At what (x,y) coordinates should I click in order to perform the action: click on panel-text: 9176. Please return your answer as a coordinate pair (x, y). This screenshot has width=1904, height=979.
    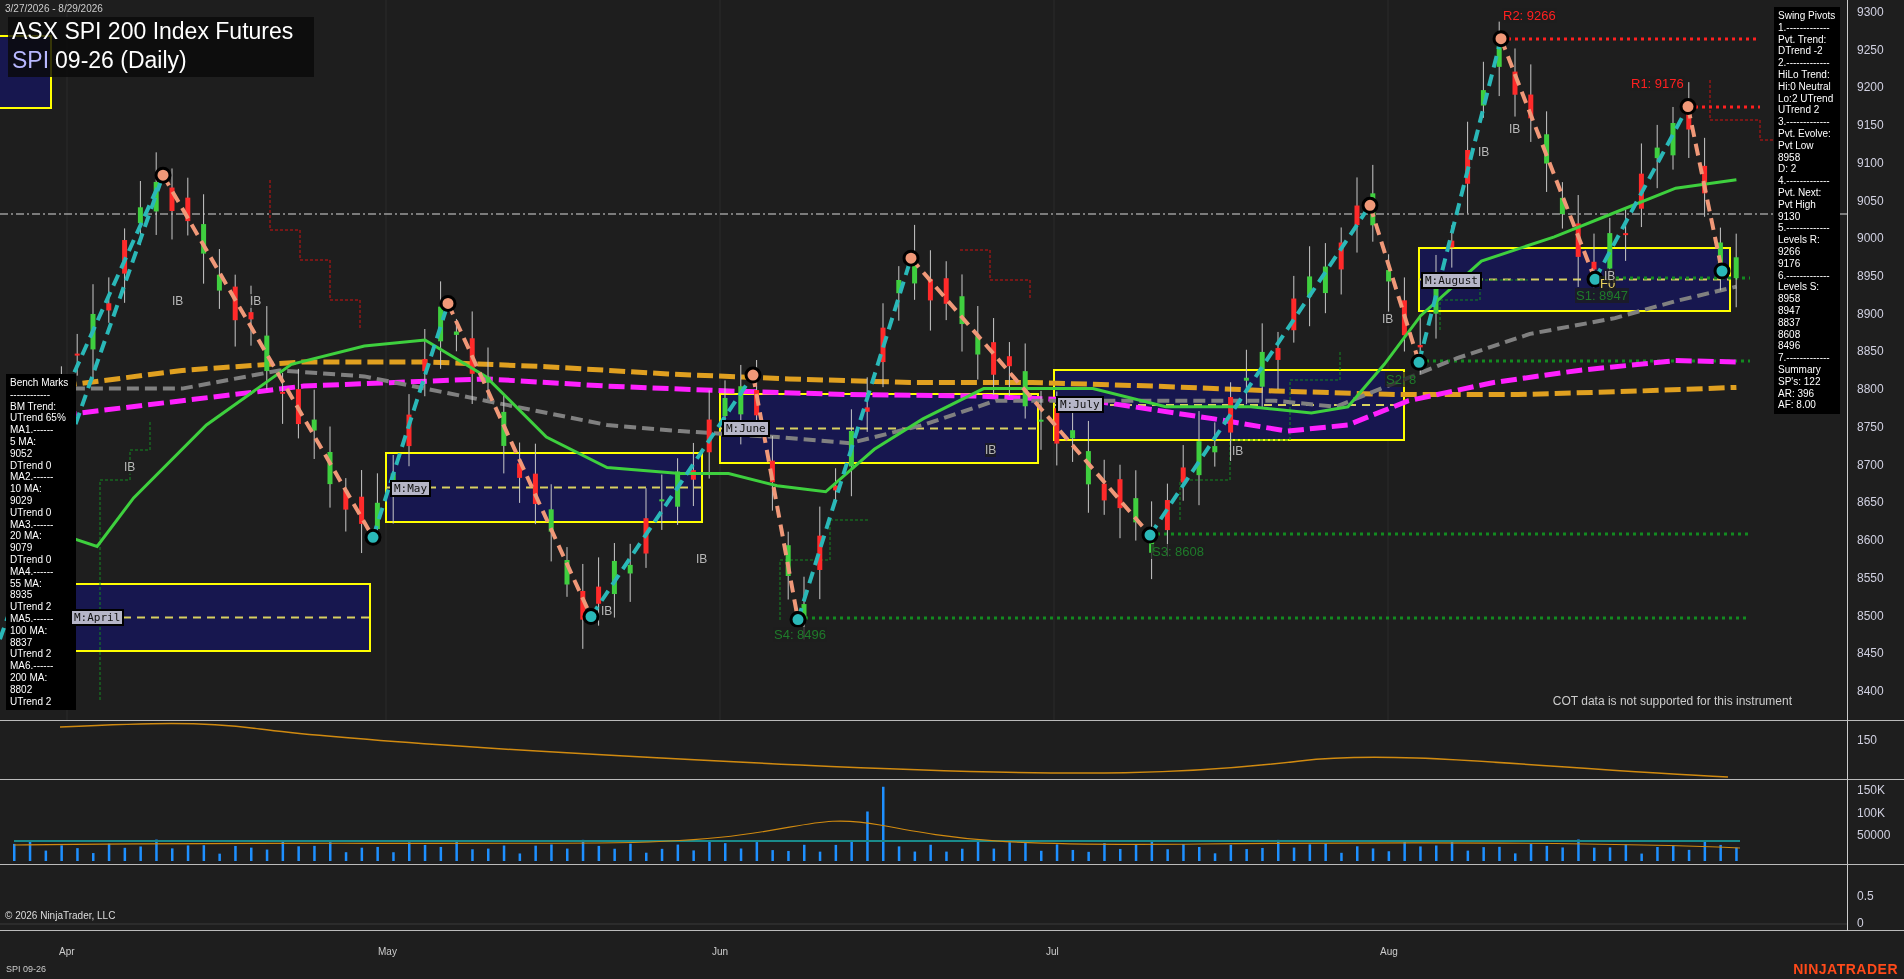
    Looking at the image, I should click on (1790, 263).